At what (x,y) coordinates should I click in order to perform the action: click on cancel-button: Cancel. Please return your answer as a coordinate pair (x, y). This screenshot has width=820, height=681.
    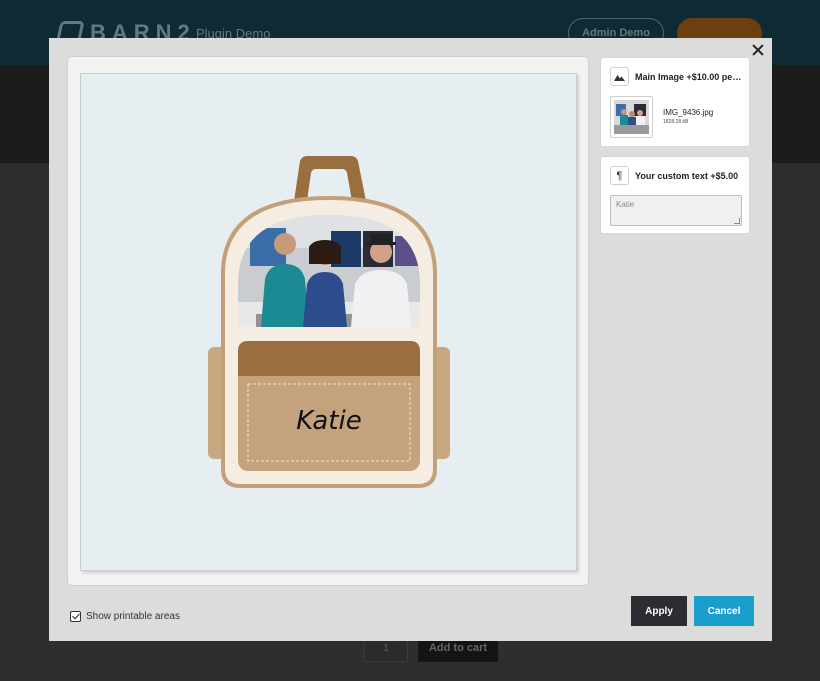
    Looking at the image, I should click on (724, 611).